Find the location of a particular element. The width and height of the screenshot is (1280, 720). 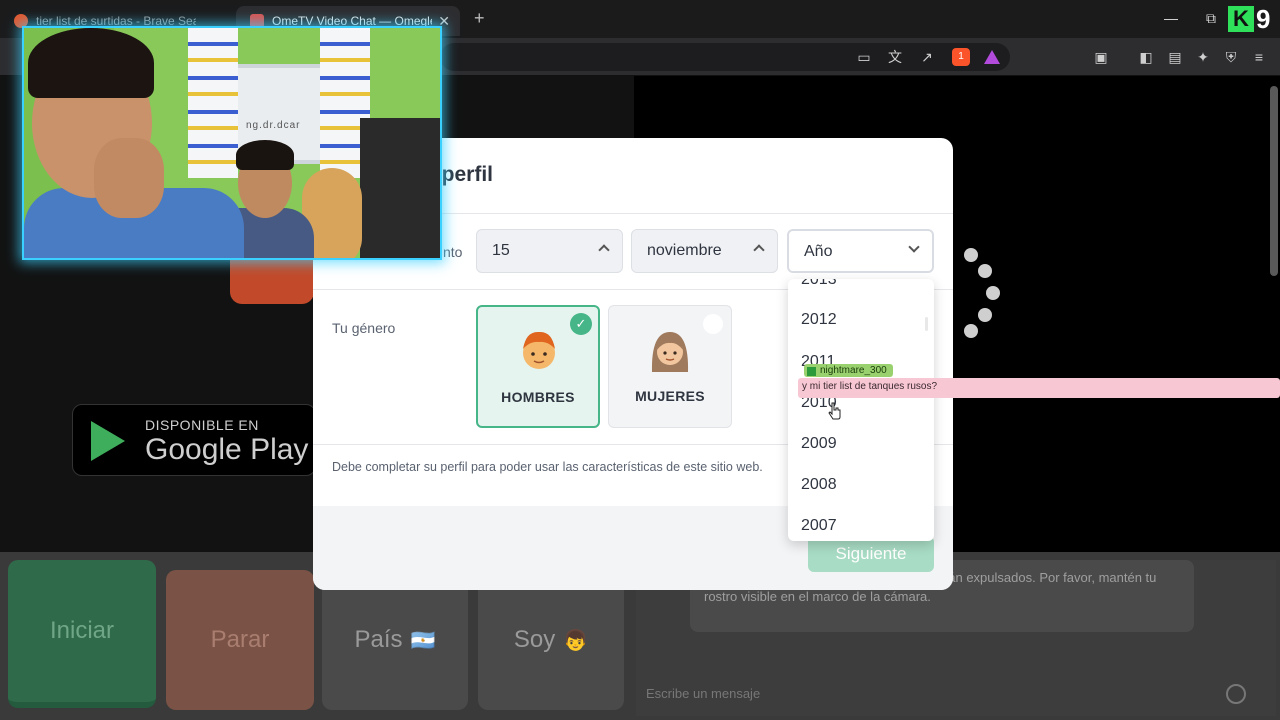

google-play-store: Google Play is located at coordinates (227, 449).